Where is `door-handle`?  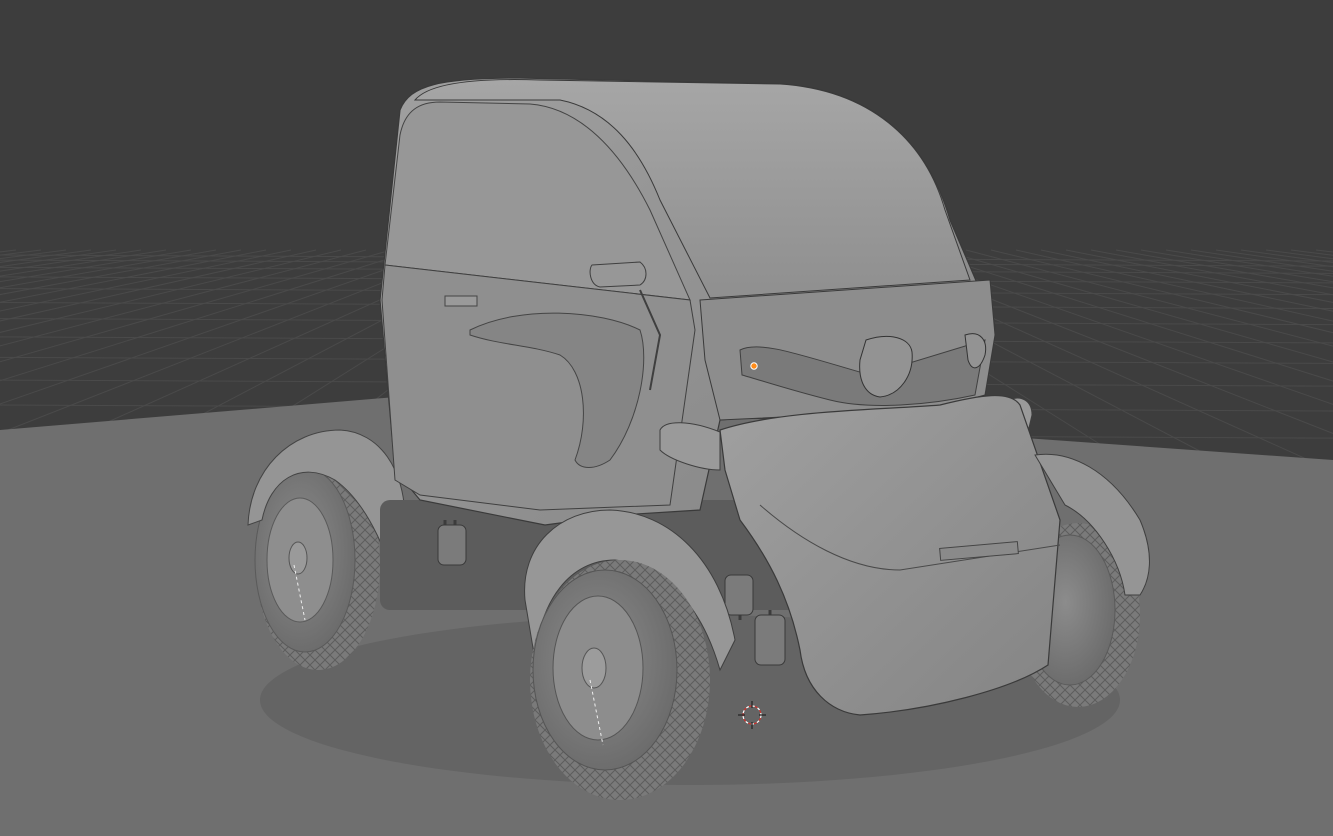 door-handle is located at coordinates (461, 301).